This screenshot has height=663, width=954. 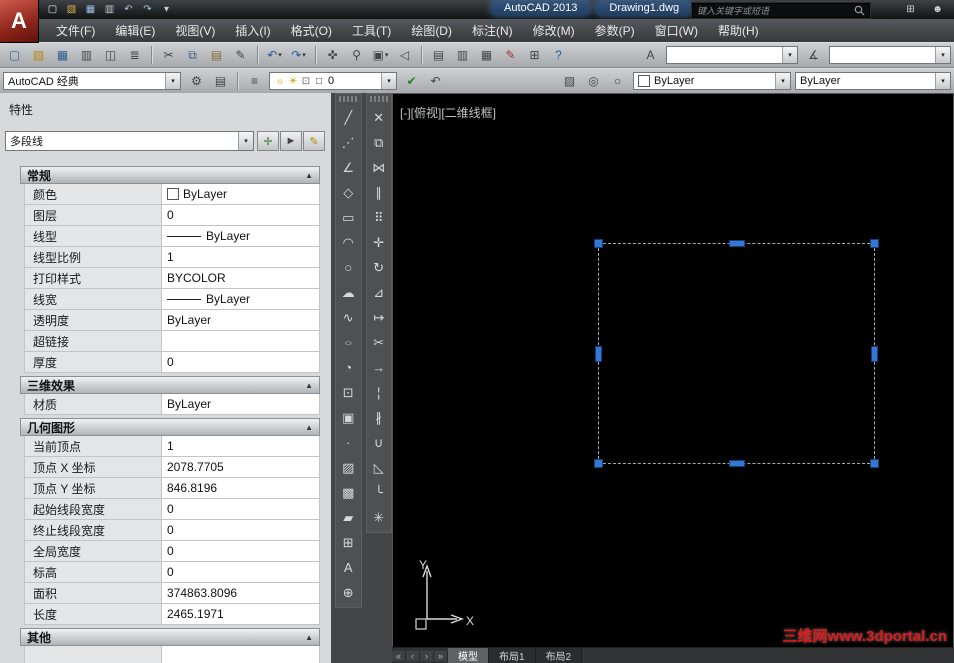 What do you see at coordinates (240, 55) in the screenshot?
I see `match-properties-icon: ✎` at bounding box center [240, 55].